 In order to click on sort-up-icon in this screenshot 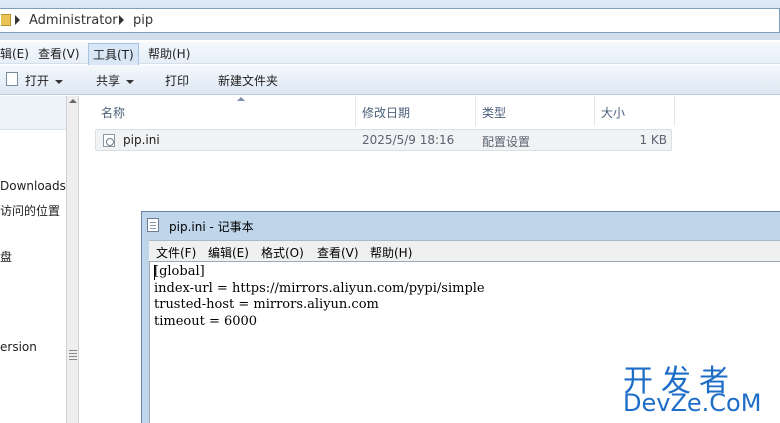, I will do `click(241, 99)`.